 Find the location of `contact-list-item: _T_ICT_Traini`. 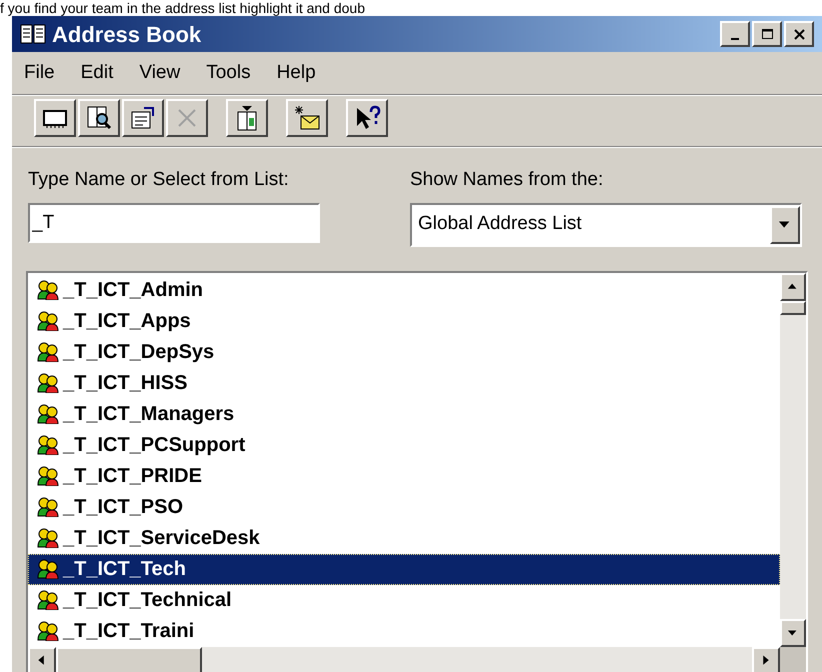

contact-list-item: _T_ICT_Traini is located at coordinates (404, 631).